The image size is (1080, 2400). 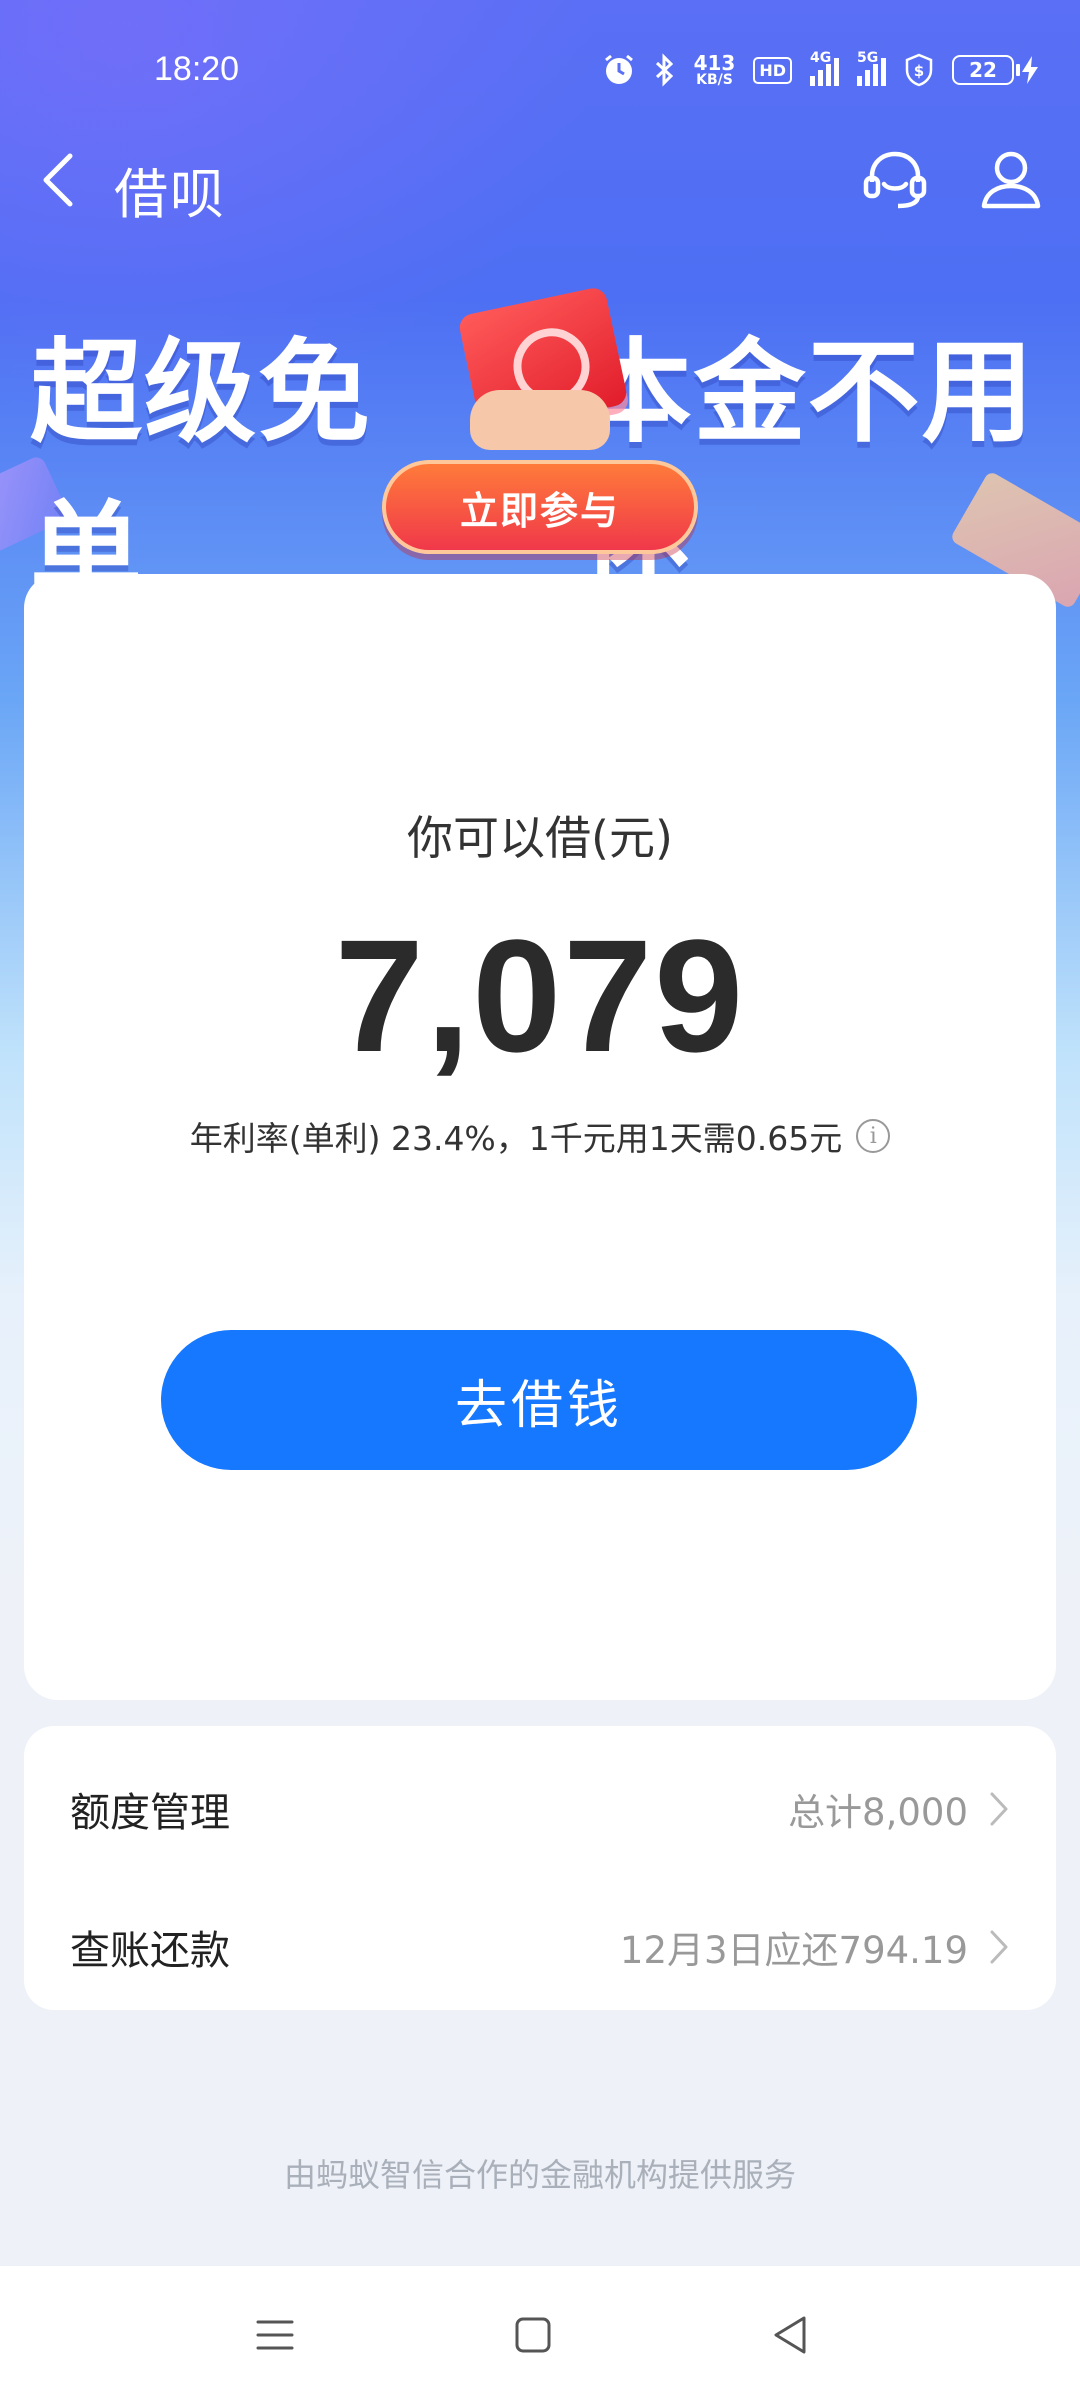 I want to click on customer-service-icon, so click(x=895, y=179).